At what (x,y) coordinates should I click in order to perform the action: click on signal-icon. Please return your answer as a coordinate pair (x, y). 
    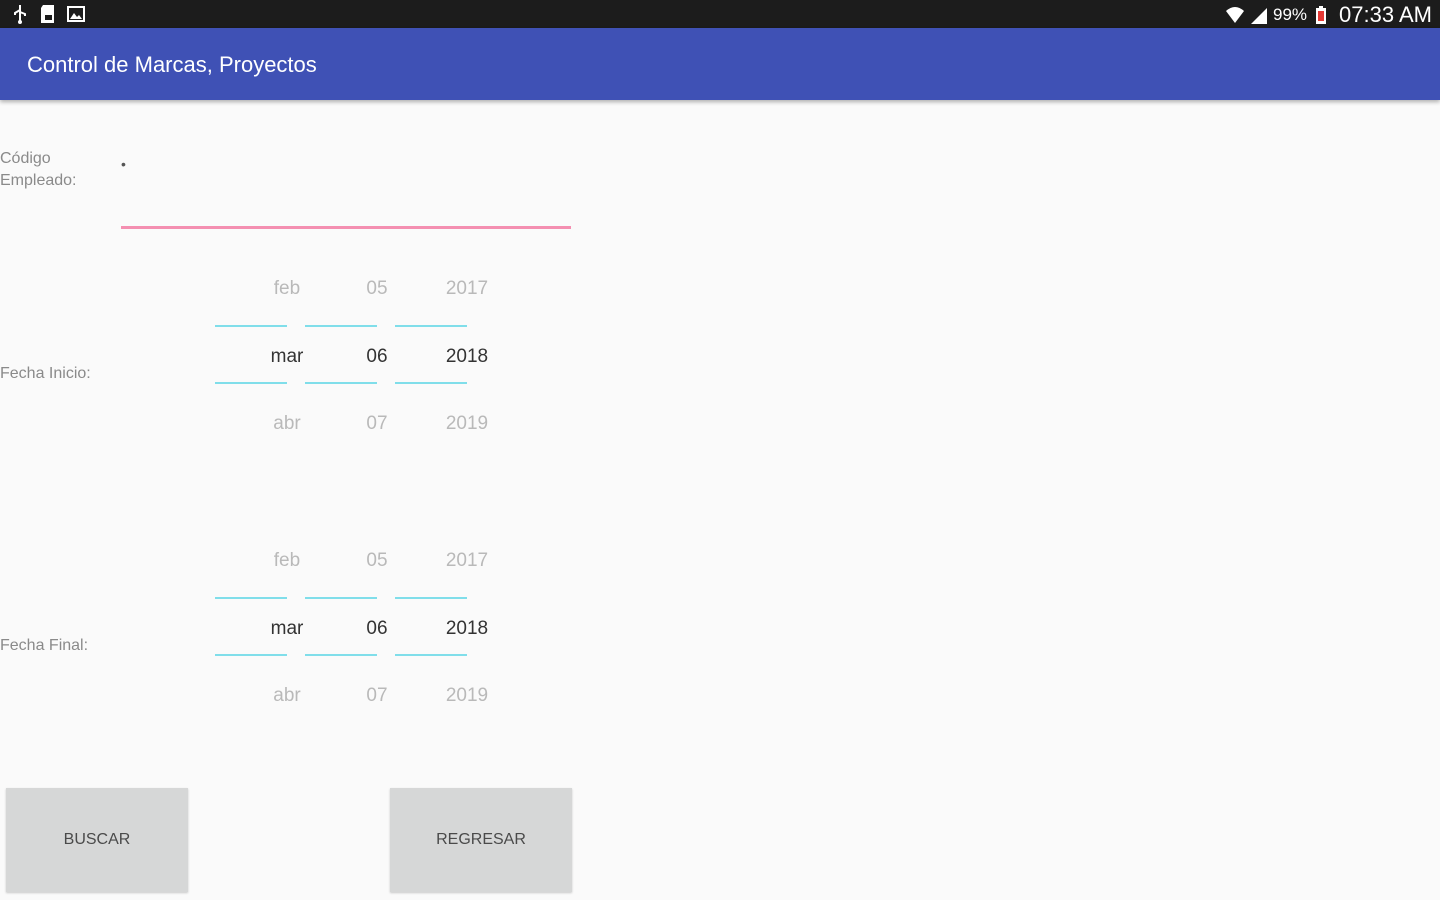
    Looking at the image, I should click on (1259, 15).